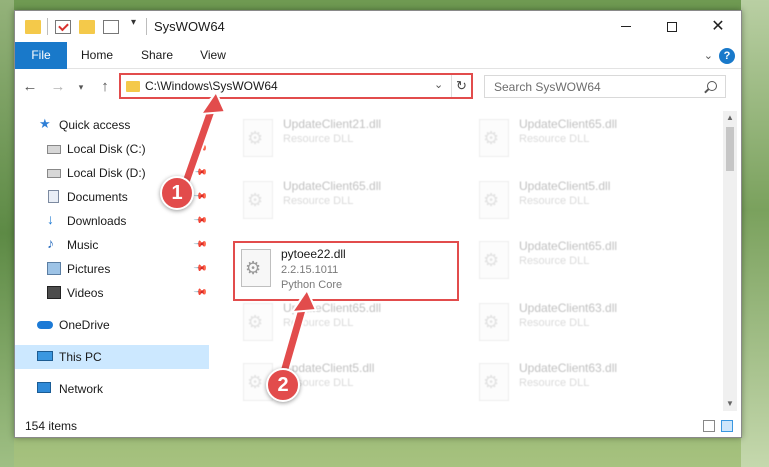  Describe the element at coordinates (111, 27) in the screenshot. I see `customize-toolbar-icon` at that location.